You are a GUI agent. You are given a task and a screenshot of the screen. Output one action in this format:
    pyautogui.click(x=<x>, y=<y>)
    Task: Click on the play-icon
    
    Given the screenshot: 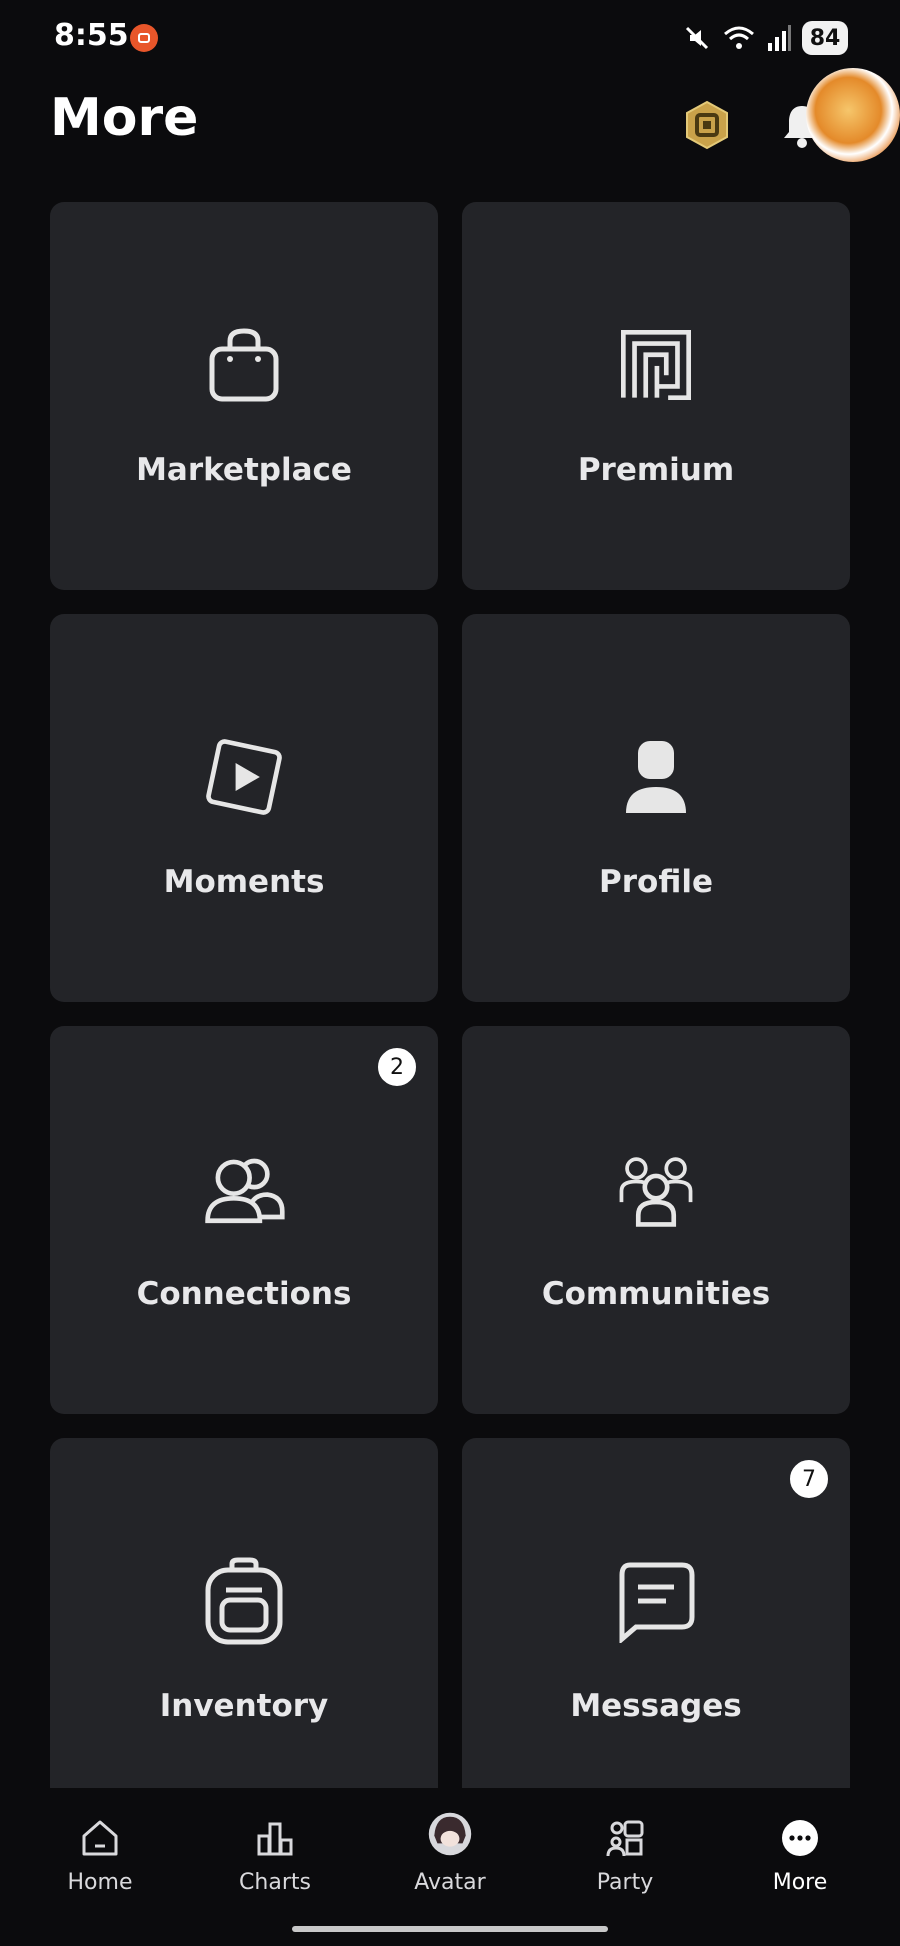 What is the action you would take?
    pyautogui.click(x=244, y=777)
    